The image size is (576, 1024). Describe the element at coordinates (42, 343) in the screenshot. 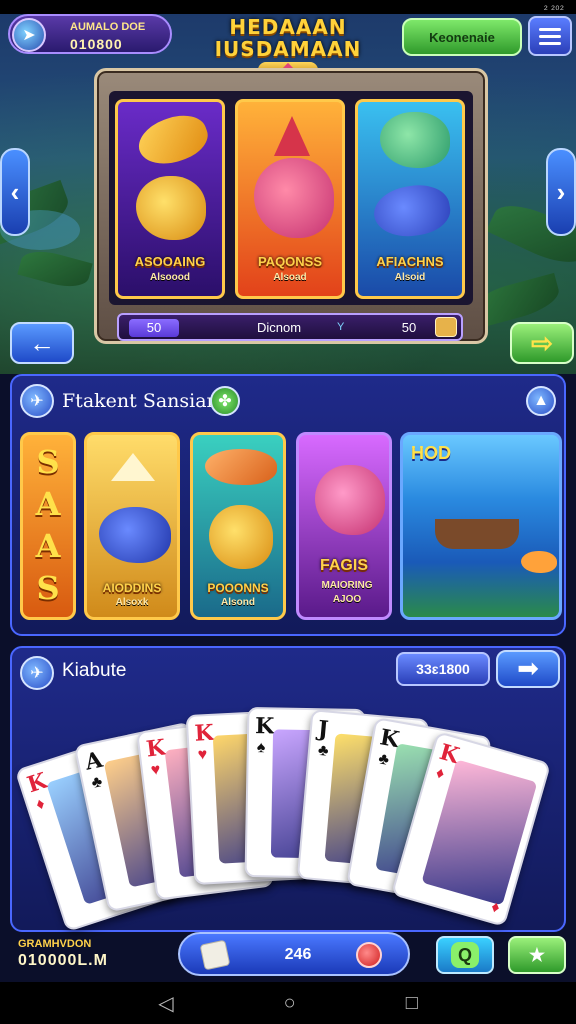

I see `arrow-left-icon: ←` at that location.